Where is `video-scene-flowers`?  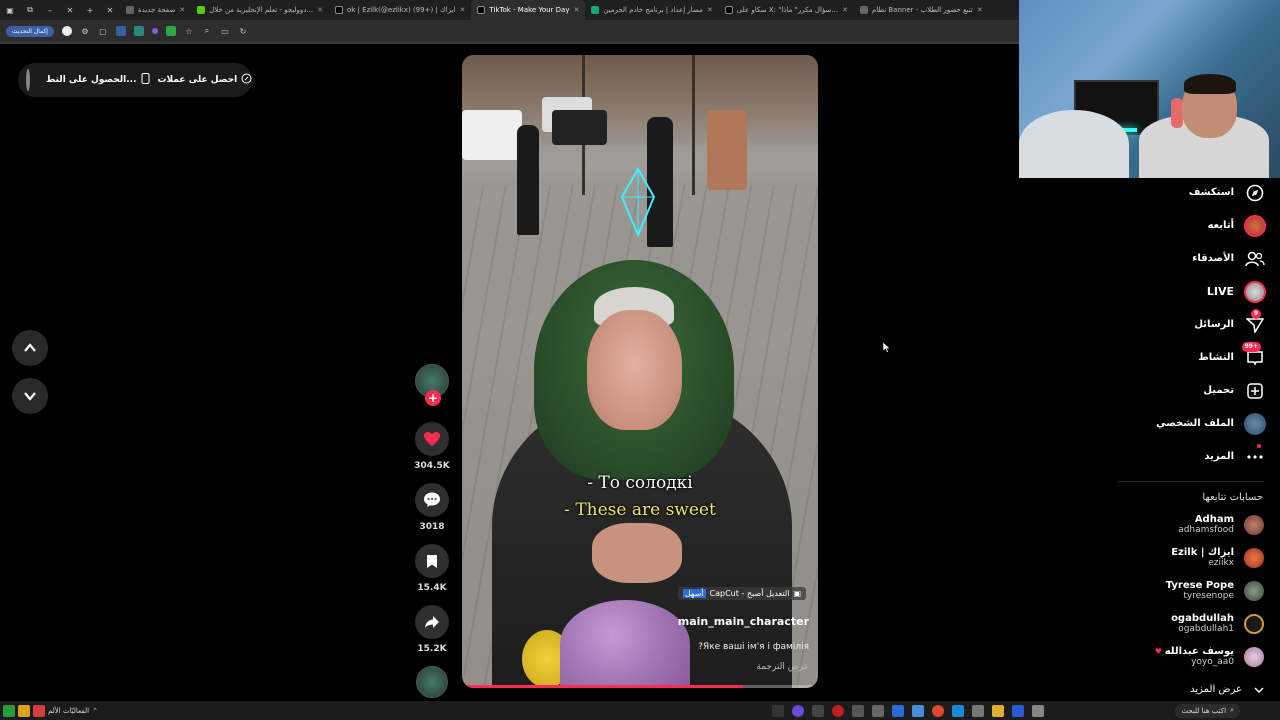
video-scene-flowers is located at coordinates (625, 644).